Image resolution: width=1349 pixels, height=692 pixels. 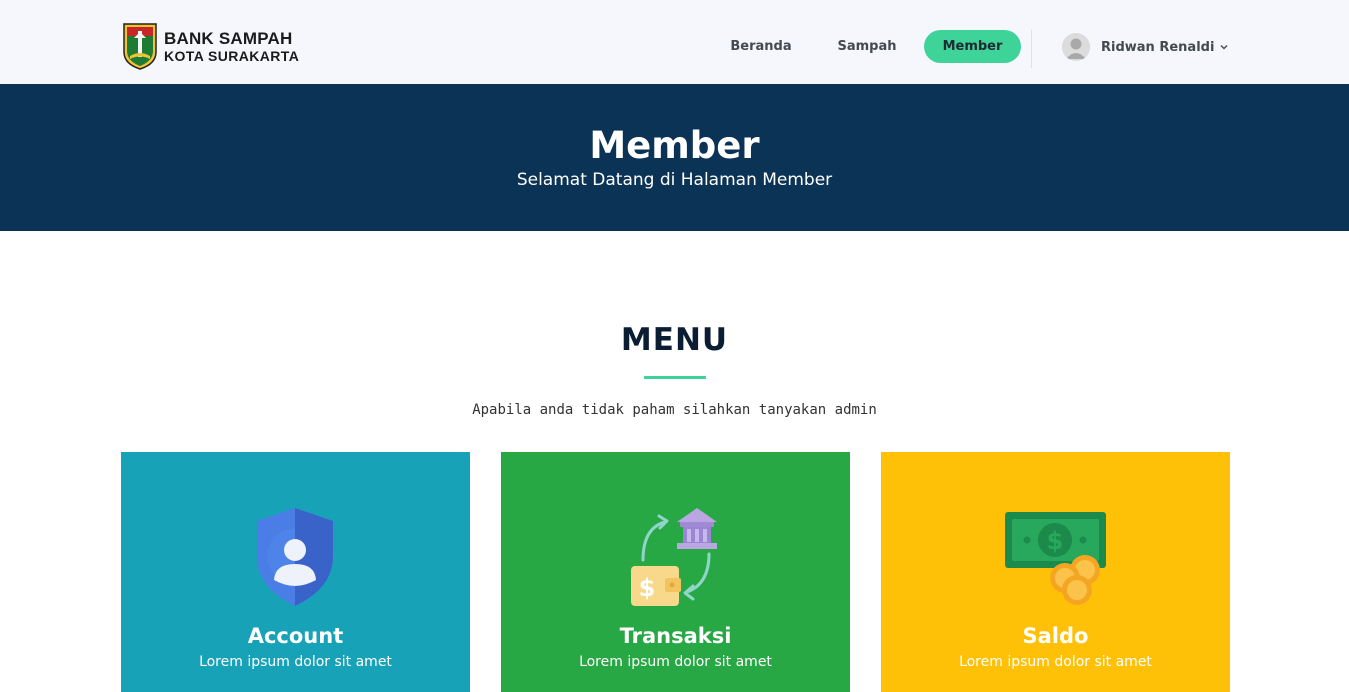 What do you see at coordinates (675, 662) in the screenshot?
I see `card-text-transaksi: Lorem ipsum dolor sit amet` at bounding box center [675, 662].